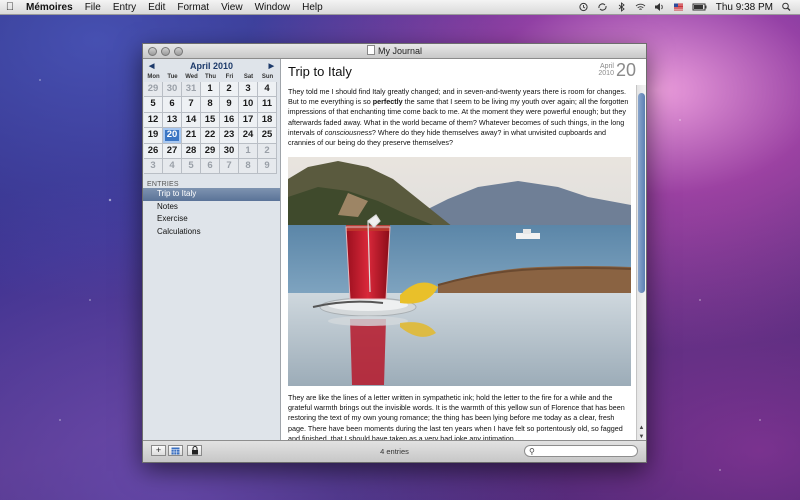 This screenshot has height=500, width=800. What do you see at coordinates (700, 7) in the screenshot?
I see `battery-icon` at bounding box center [700, 7].